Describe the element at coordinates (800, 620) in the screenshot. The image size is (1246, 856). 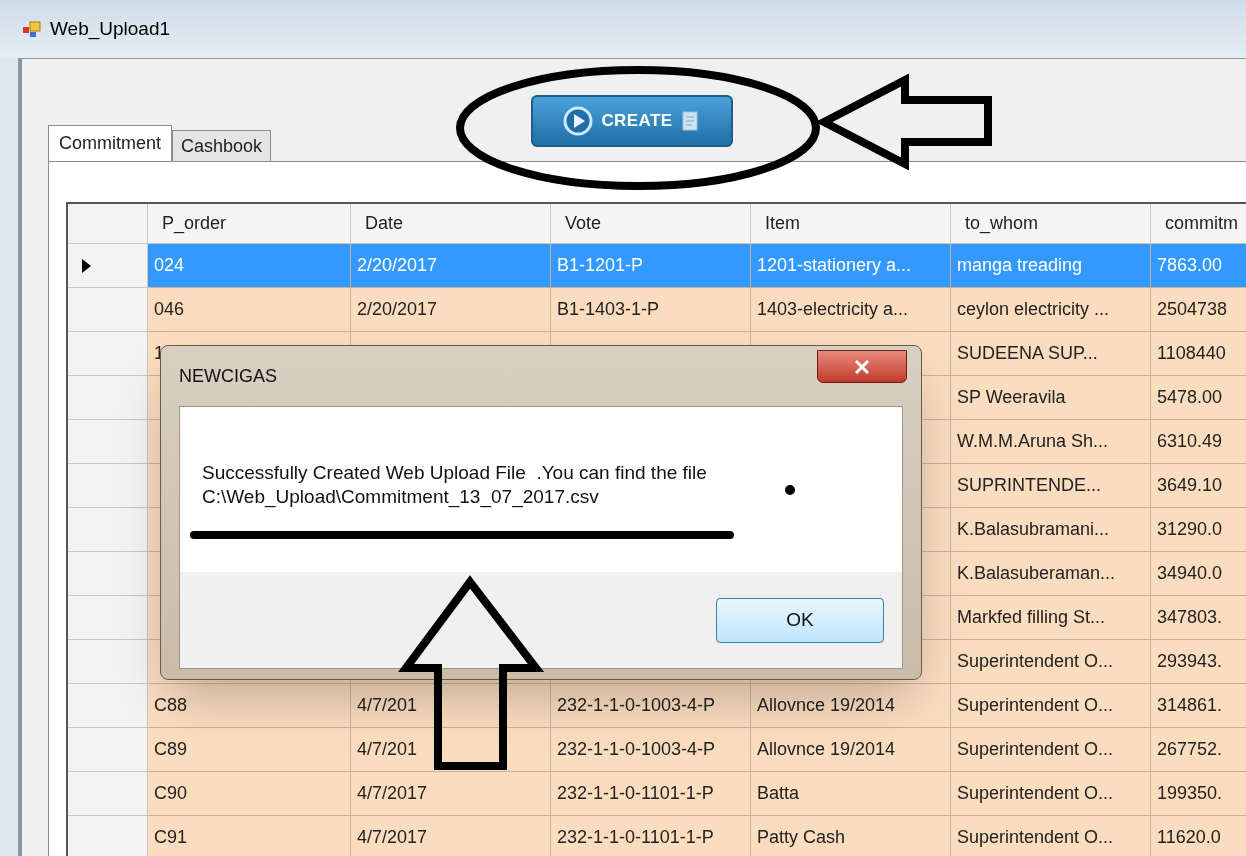
I see `ok-button: OK` at that location.